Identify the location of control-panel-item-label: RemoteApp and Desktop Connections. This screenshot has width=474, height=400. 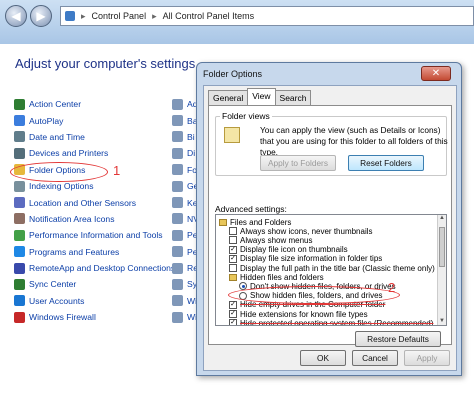
(102, 268).